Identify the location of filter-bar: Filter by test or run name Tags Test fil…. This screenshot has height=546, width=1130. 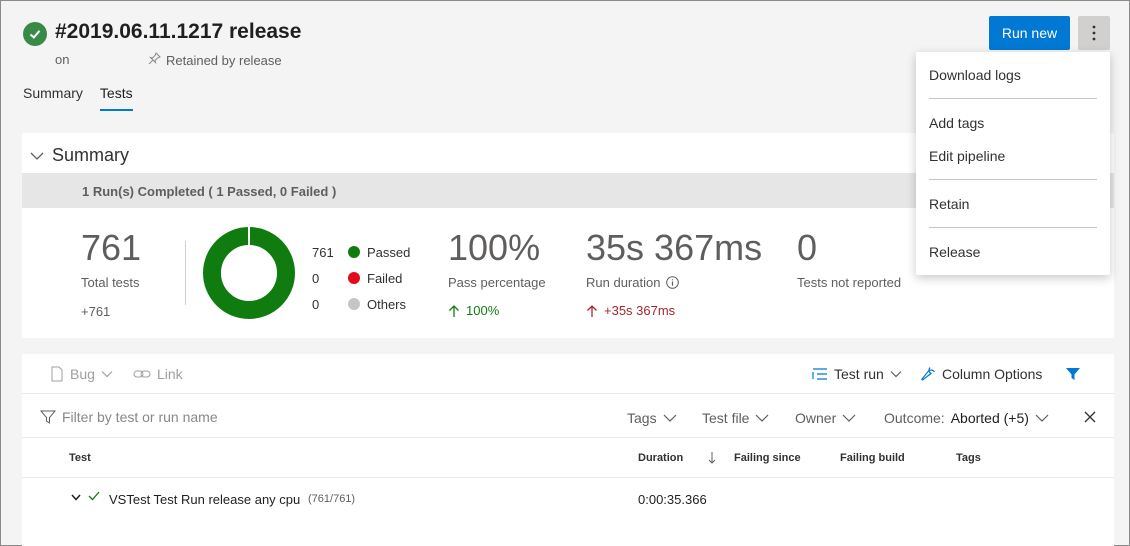
(568, 416).